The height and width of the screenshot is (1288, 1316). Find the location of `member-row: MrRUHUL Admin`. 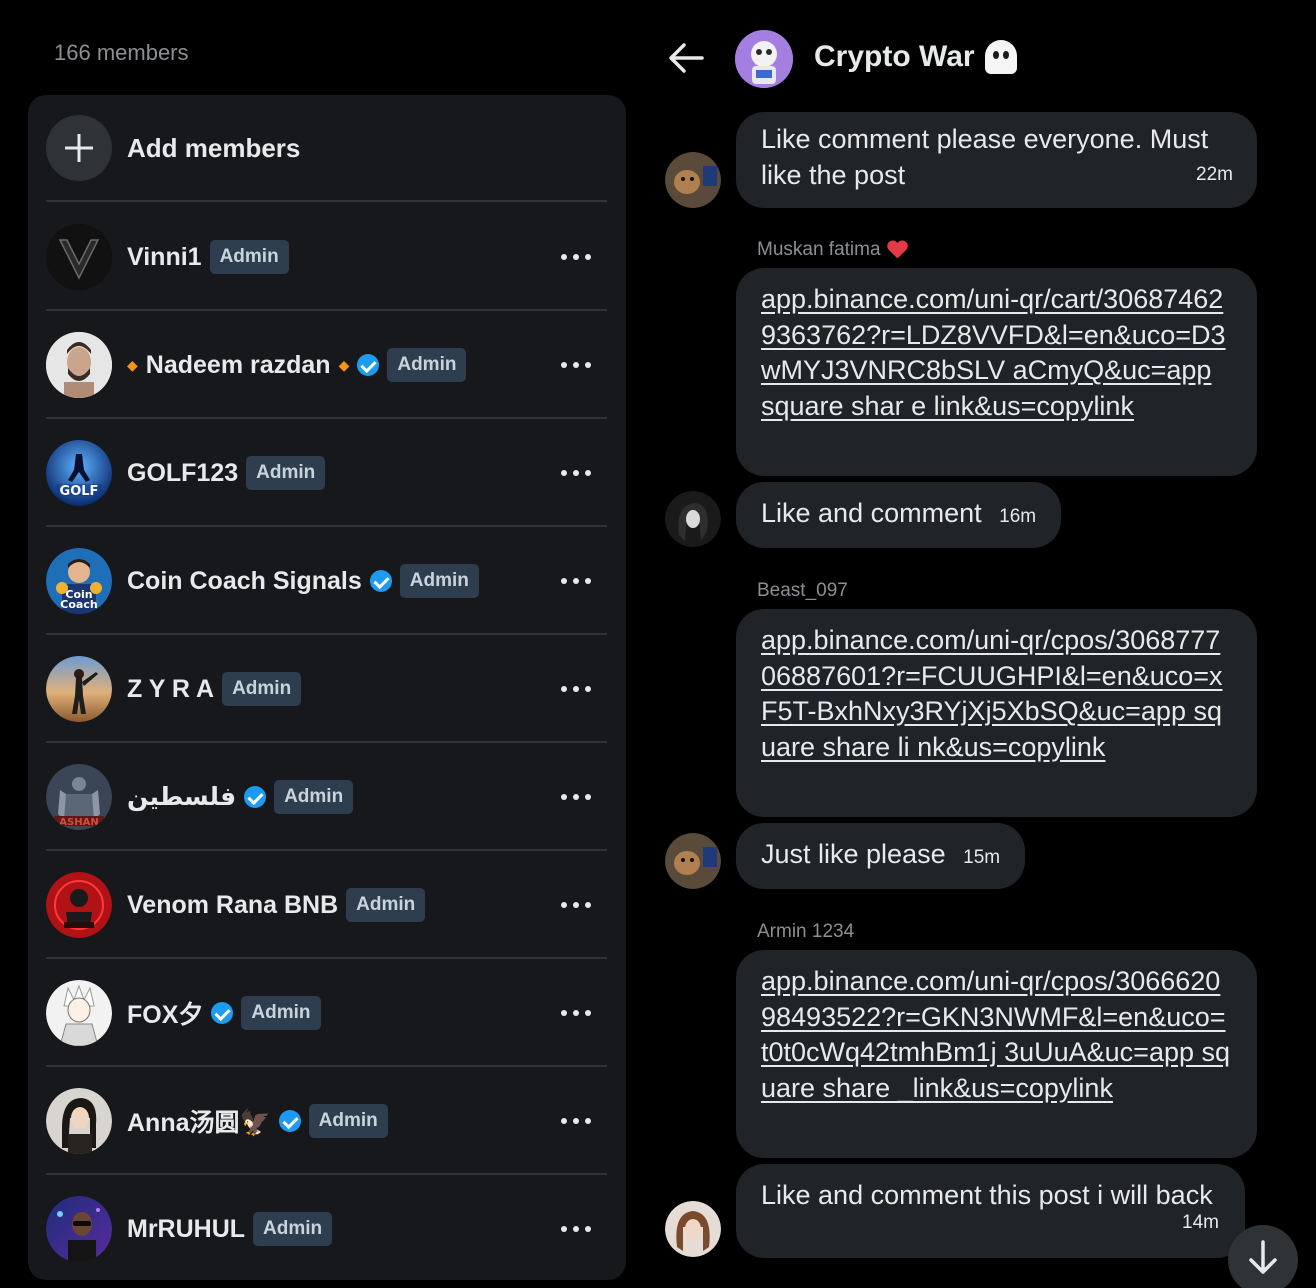

member-row: MrRUHUL Admin is located at coordinates (326, 1227).